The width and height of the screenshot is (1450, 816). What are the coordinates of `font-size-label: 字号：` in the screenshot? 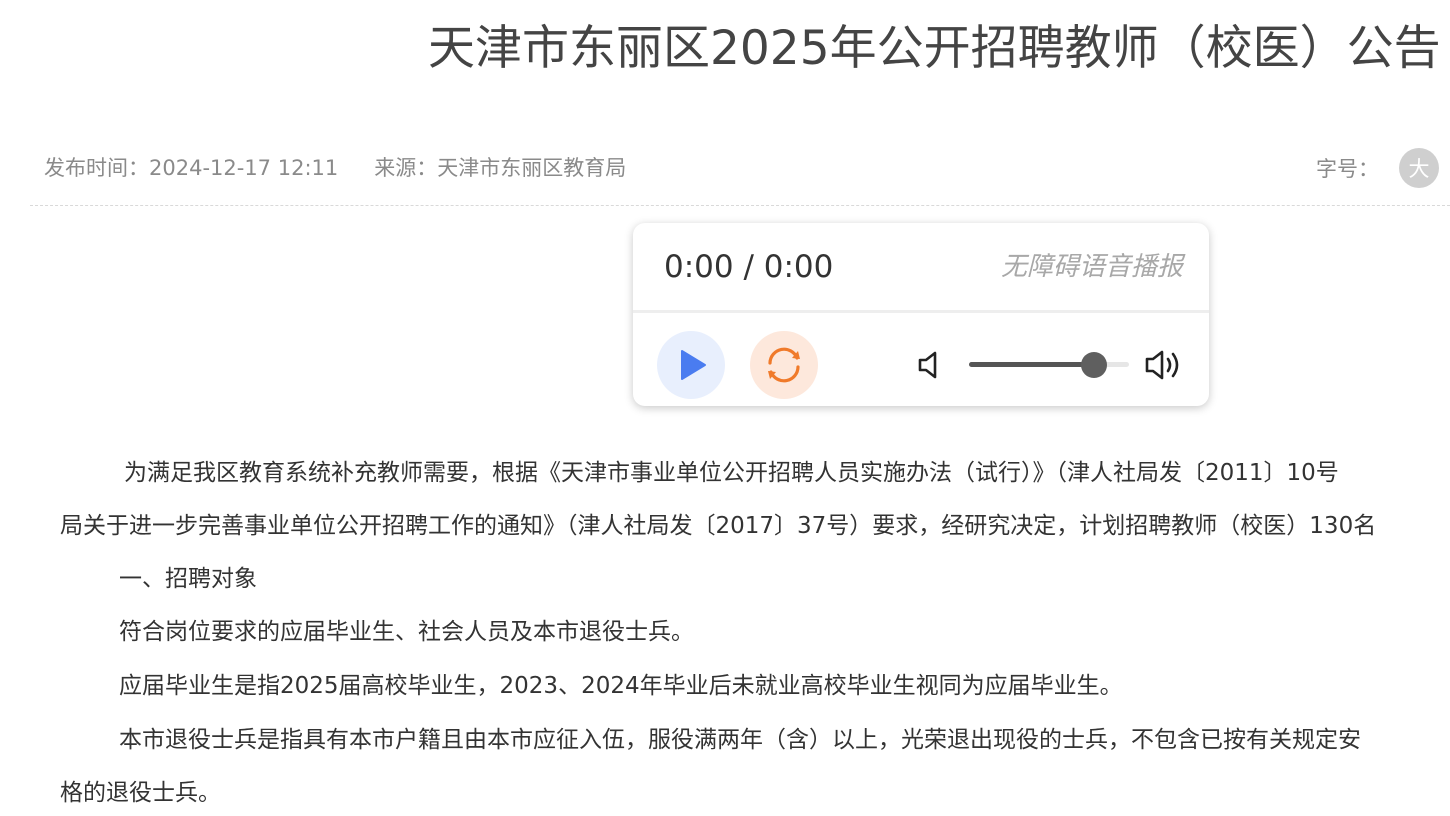 It's located at (1347, 169).